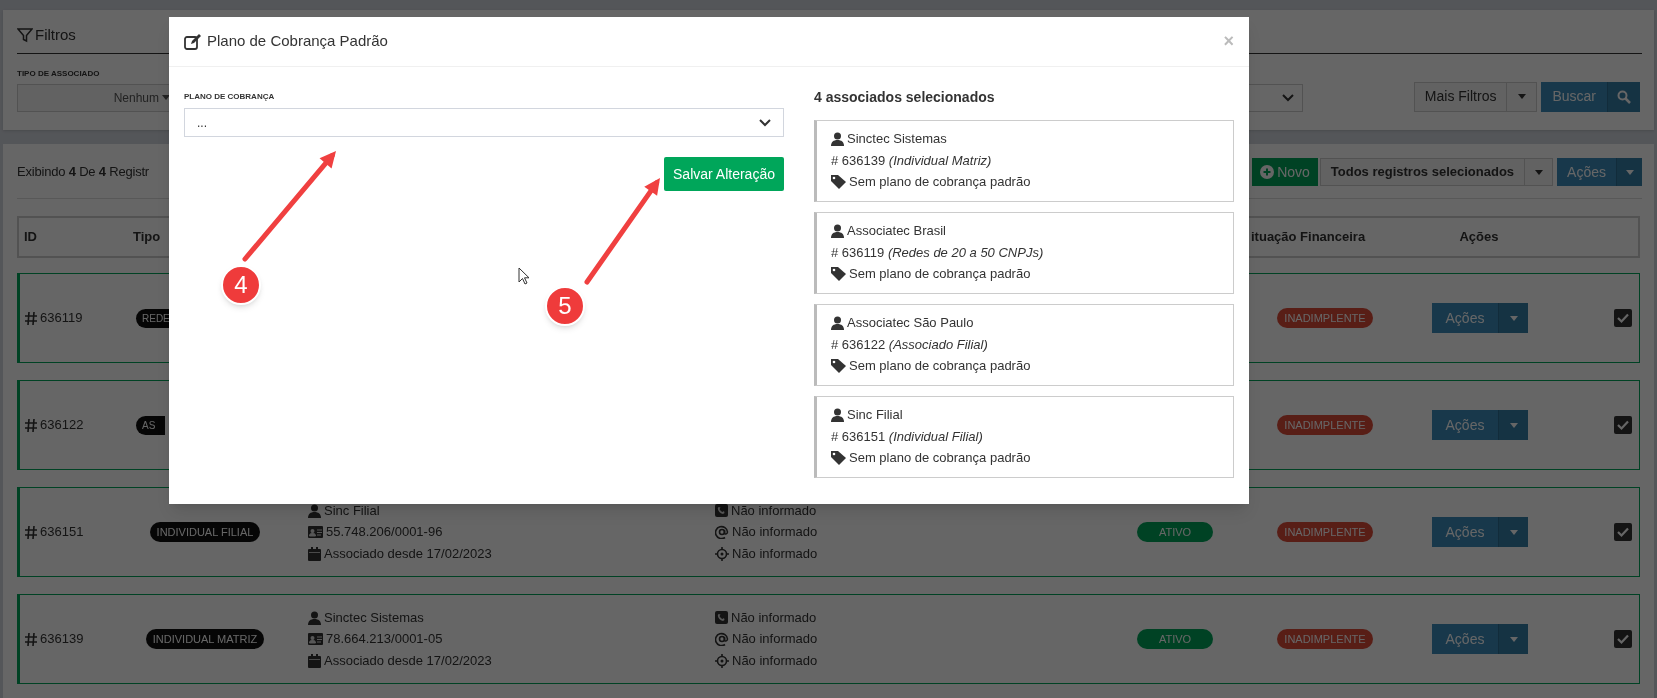  I want to click on close-button: ×, so click(1228, 41).